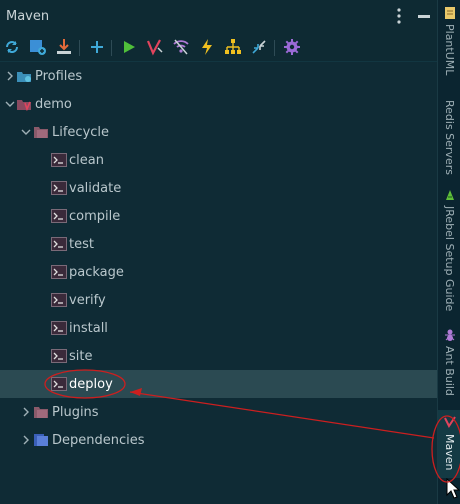 Image resolution: width=460 pixels, height=504 pixels. What do you see at coordinates (218, 412) in the screenshot?
I see `tree-node-plugins: Plugins` at bounding box center [218, 412].